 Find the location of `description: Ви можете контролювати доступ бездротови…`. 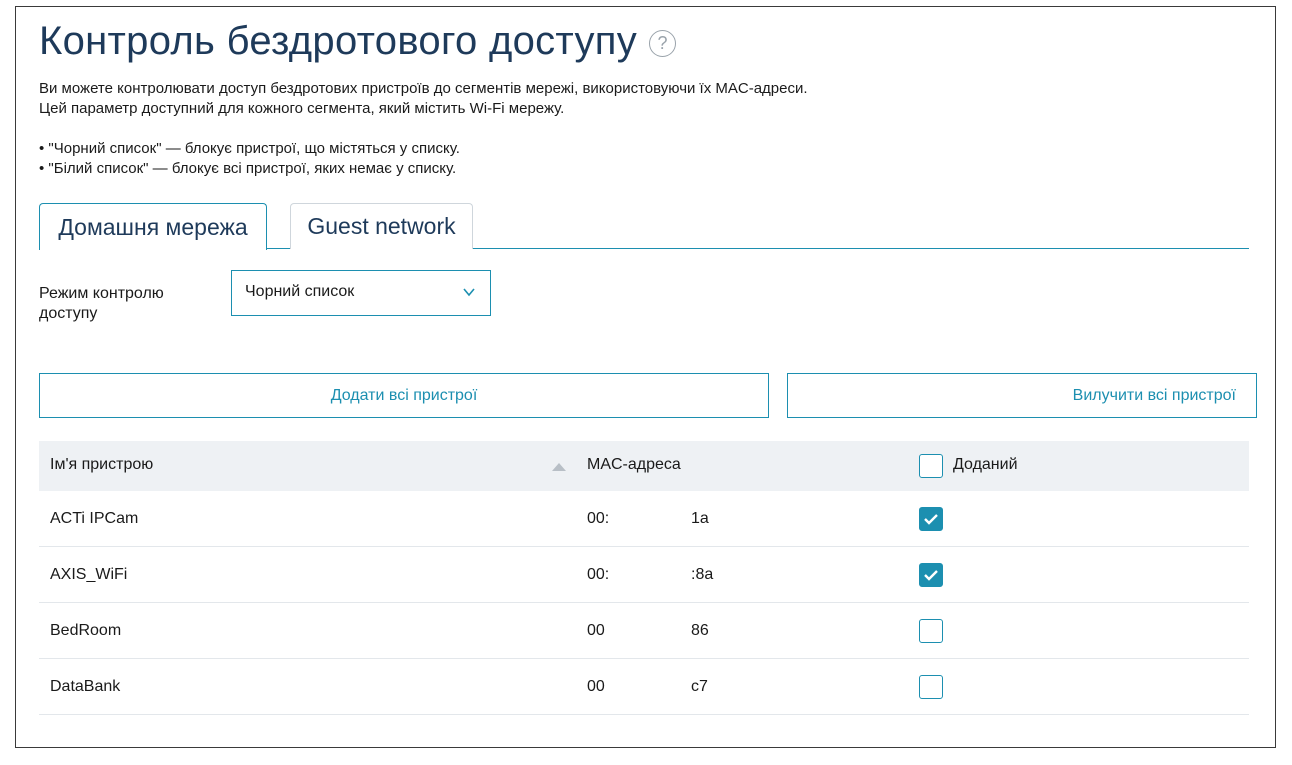

description: Ви можете контролювати доступ бездротови… is located at coordinates (423, 129).